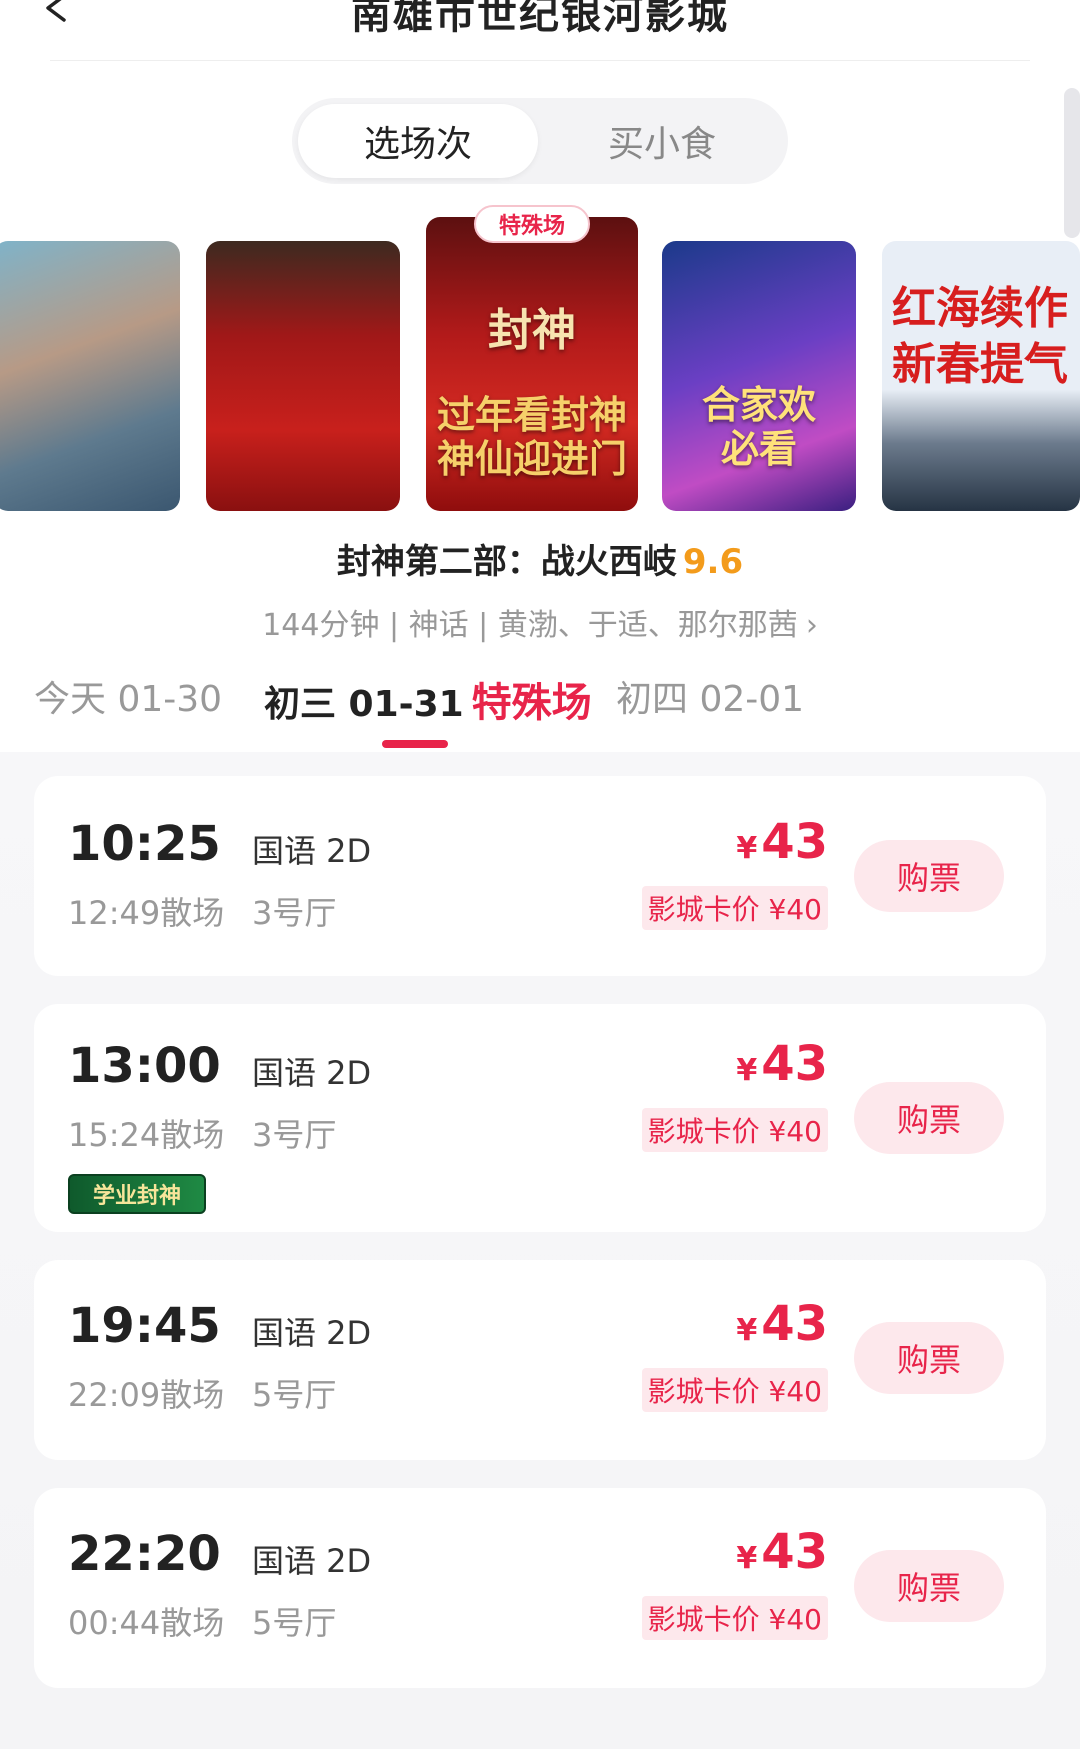  What do you see at coordinates (415, 744) in the screenshot?
I see `date-tab-indicator` at bounding box center [415, 744].